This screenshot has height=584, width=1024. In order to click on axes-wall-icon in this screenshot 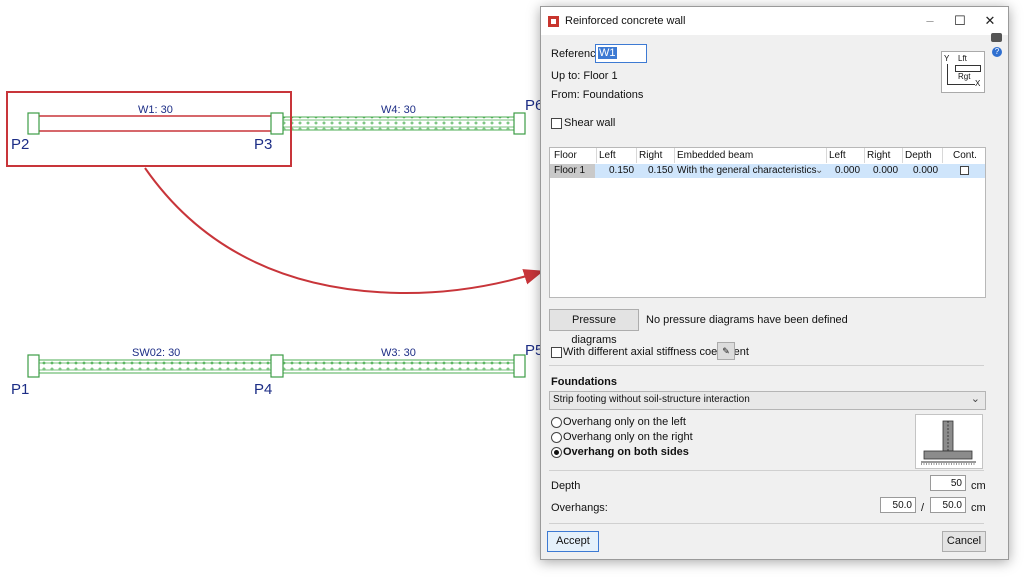, I will do `click(968, 68)`.